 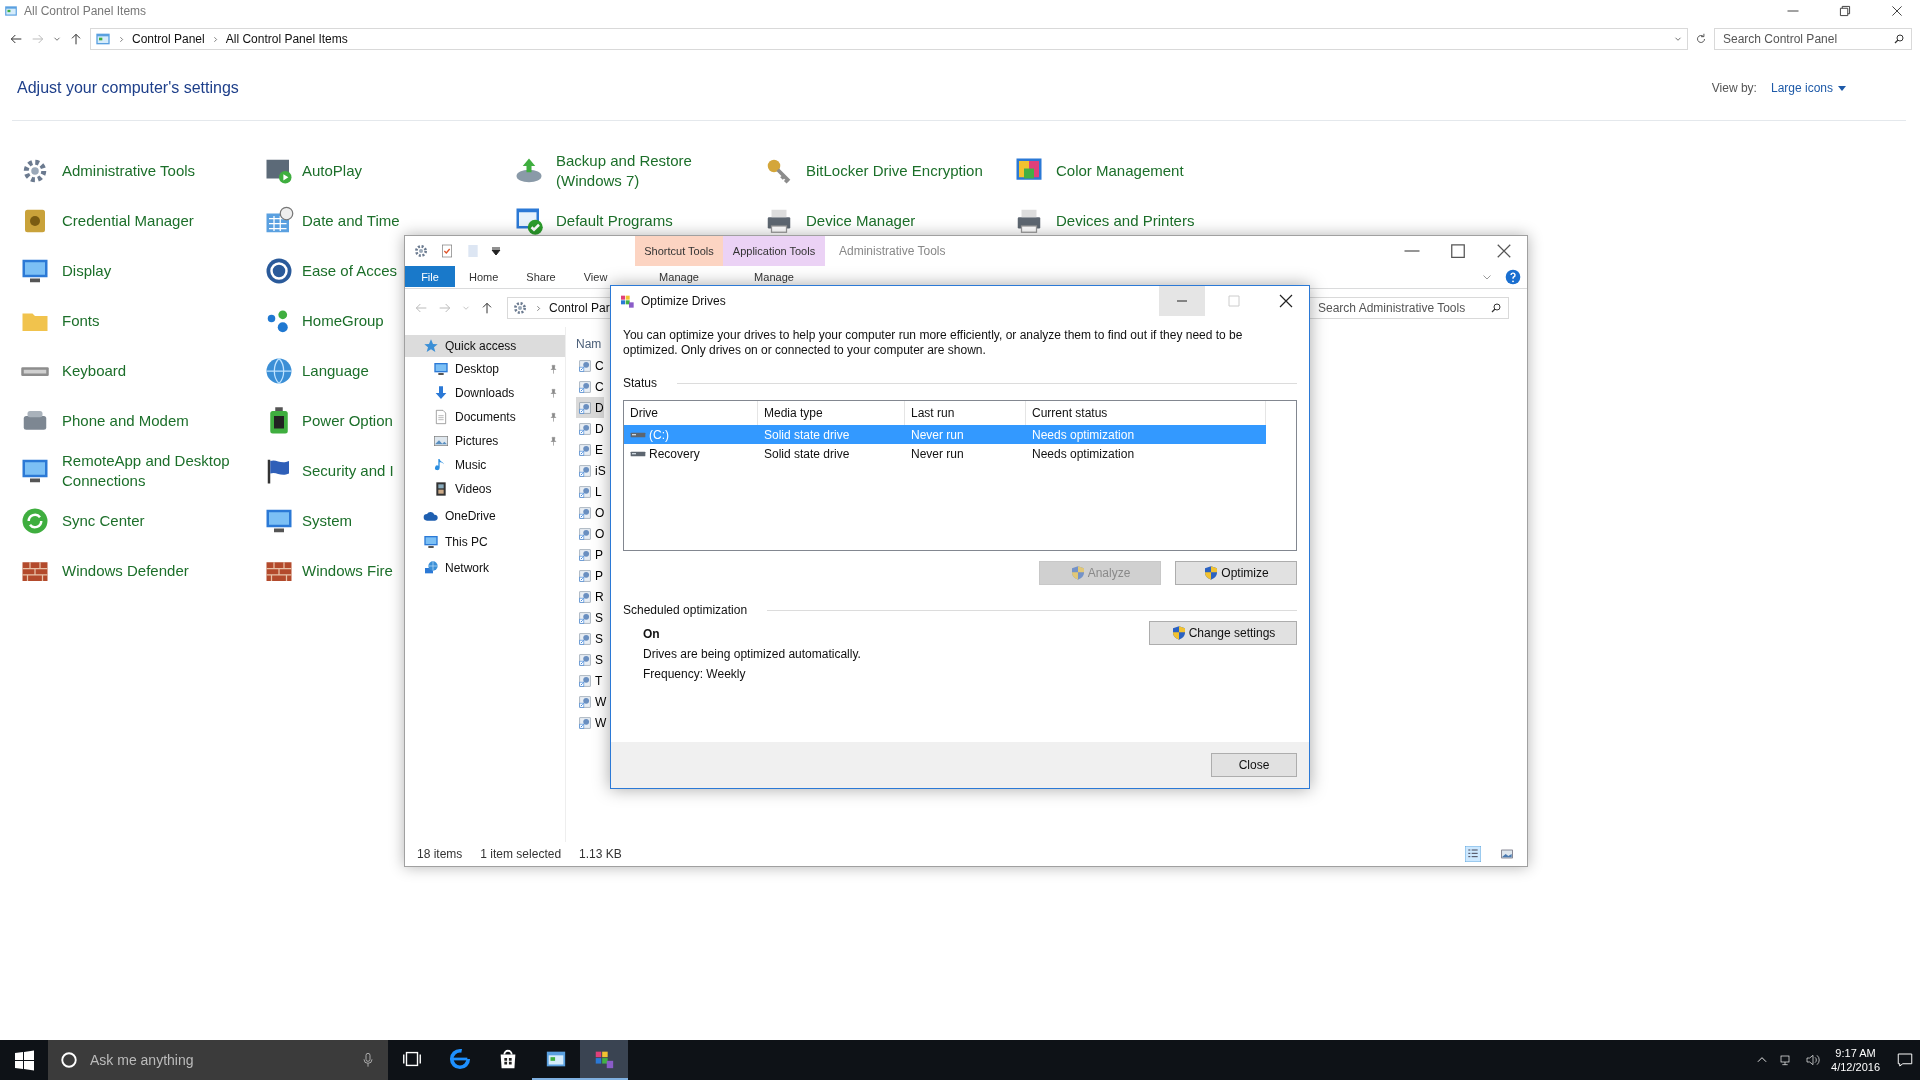 What do you see at coordinates (589, 449) in the screenshot?
I see `shortcut-item: E` at bounding box center [589, 449].